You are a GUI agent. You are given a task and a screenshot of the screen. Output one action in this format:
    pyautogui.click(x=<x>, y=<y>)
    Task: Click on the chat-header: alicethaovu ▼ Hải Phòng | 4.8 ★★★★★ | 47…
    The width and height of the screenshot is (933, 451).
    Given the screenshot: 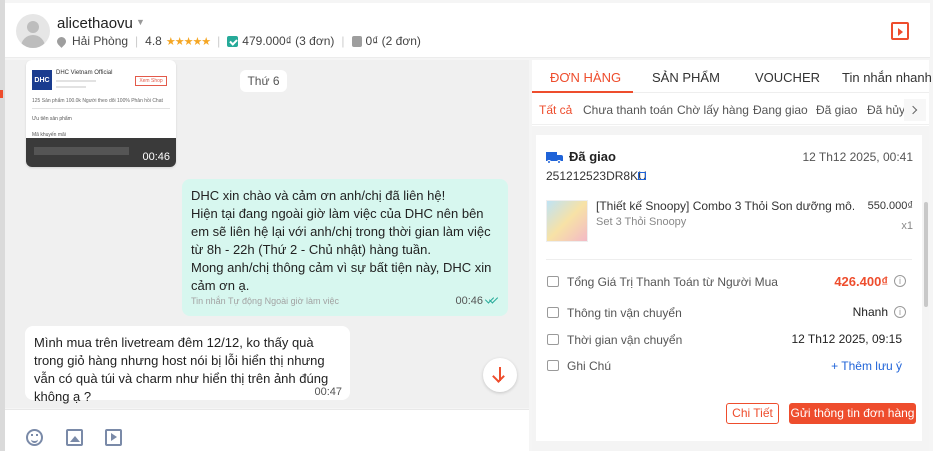 What is the action you would take?
    pyautogui.click(x=467, y=30)
    